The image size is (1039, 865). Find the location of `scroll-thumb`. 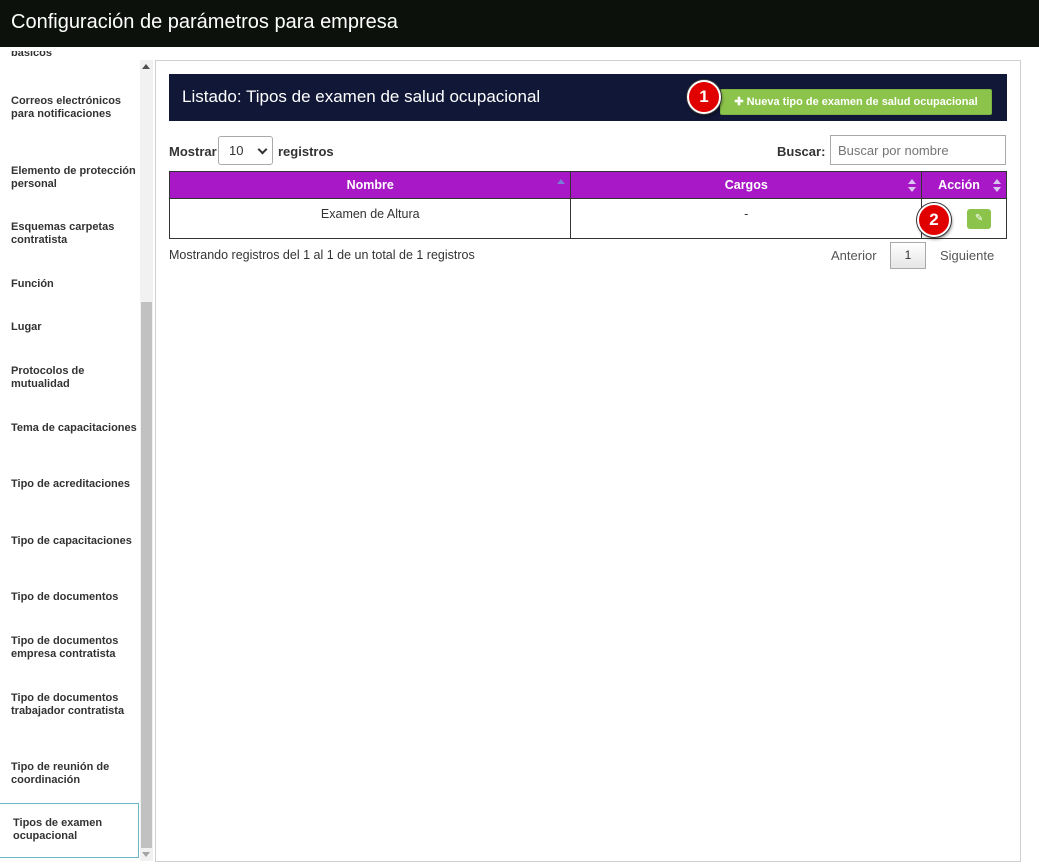

scroll-thumb is located at coordinates (146, 575).